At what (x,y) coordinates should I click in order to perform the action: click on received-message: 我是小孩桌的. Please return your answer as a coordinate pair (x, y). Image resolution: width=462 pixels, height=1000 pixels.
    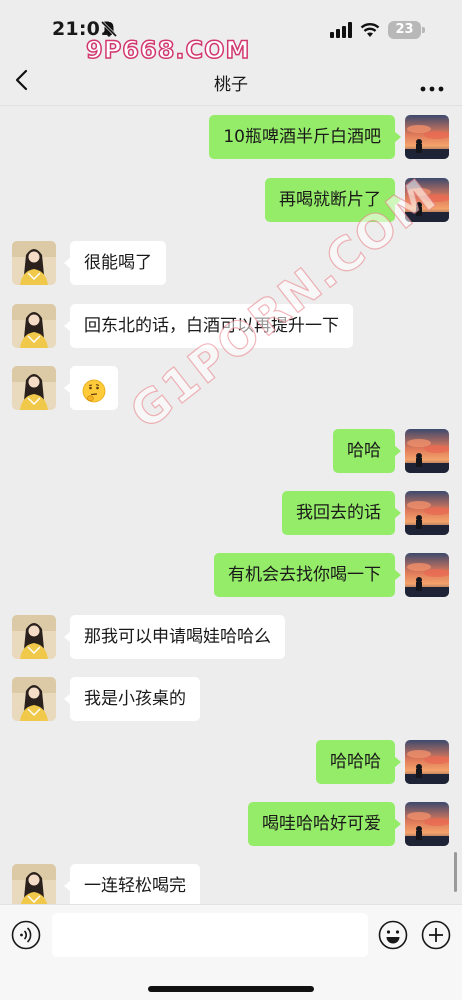
    Looking at the image, I should click on (231, 699).